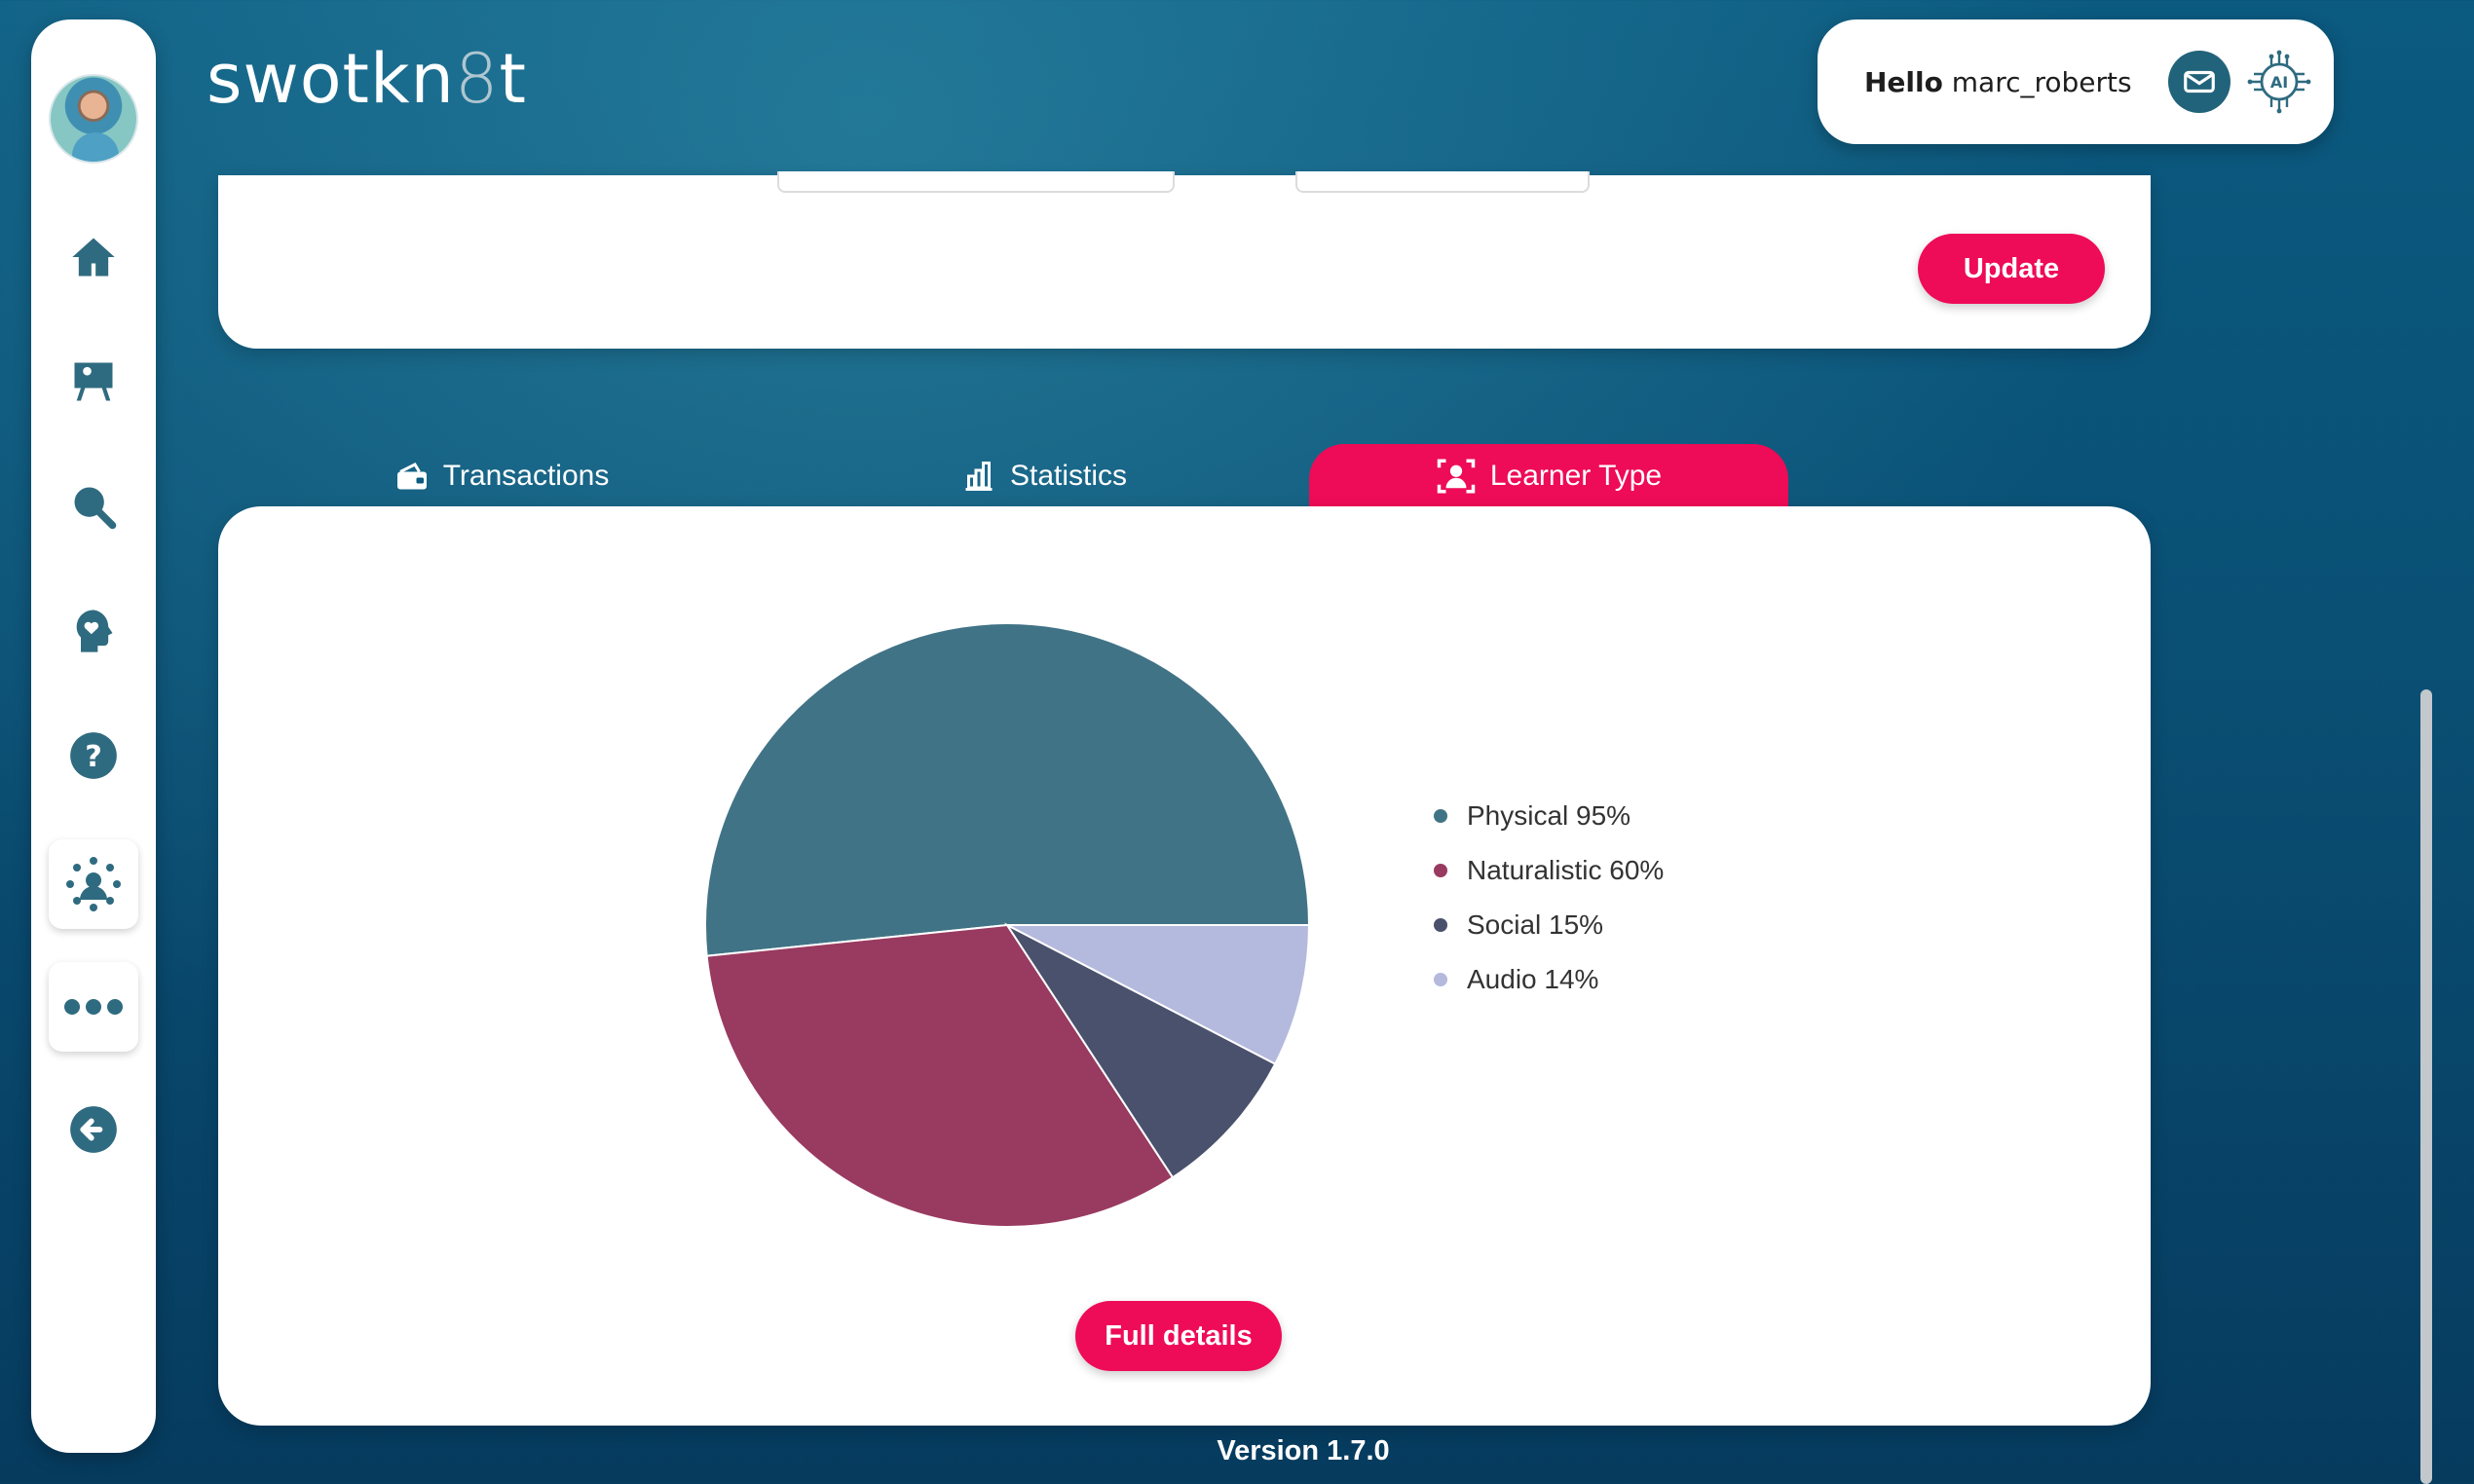 This screenshot has width=2474, height=1484. I want to click on legend-label: Physical 95%, so click(1549, 815).